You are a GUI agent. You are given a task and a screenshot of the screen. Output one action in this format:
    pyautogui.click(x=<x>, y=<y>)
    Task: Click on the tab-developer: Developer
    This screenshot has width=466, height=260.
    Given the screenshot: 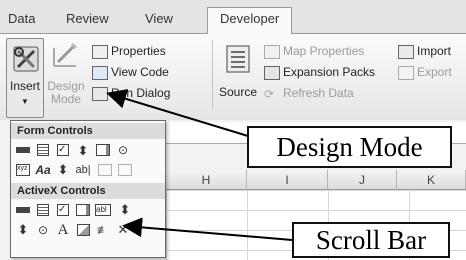 What is the action you would take?
    pyautogui.click(x=250, y=21)
    